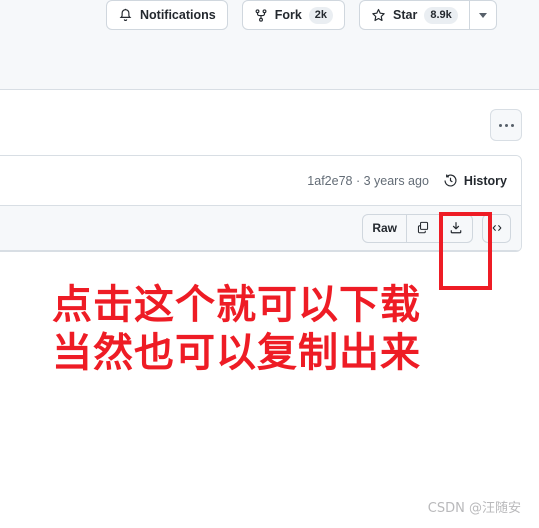 The width and height of the screenshot is (539, 528). I want to click on repo-actions-group: Notifications Fork 2k Star 8.9k, so click(301, 15).